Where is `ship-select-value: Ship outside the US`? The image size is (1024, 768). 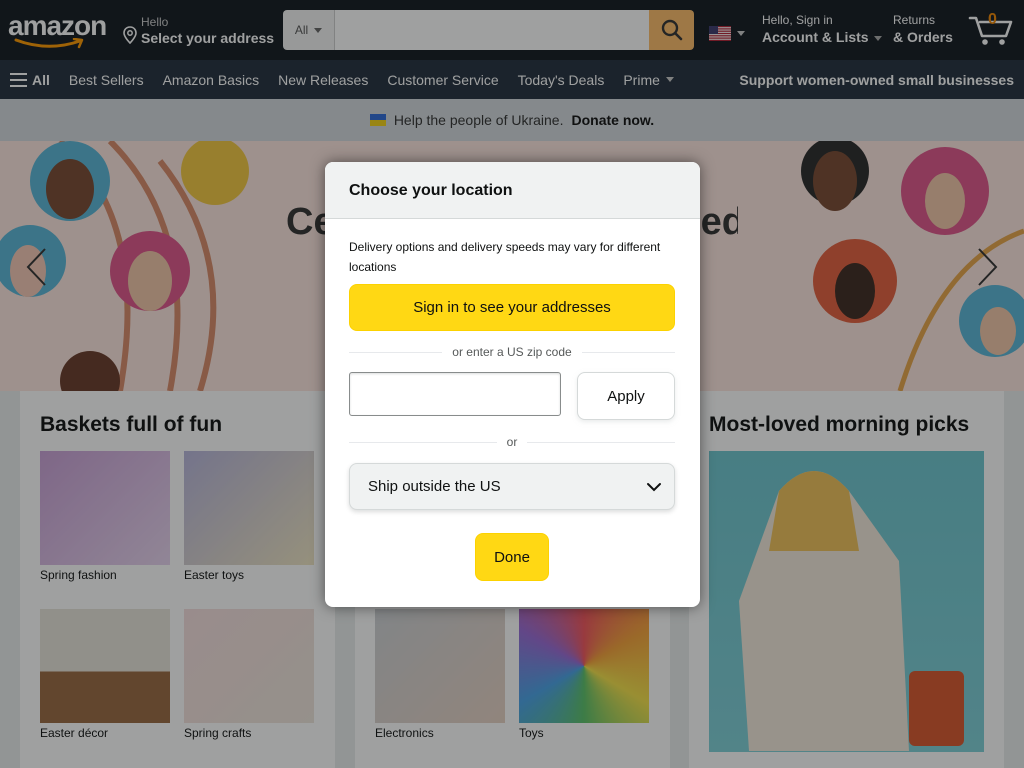
ship-select-value: Ship outside the US is located at coordinates (434, 486).